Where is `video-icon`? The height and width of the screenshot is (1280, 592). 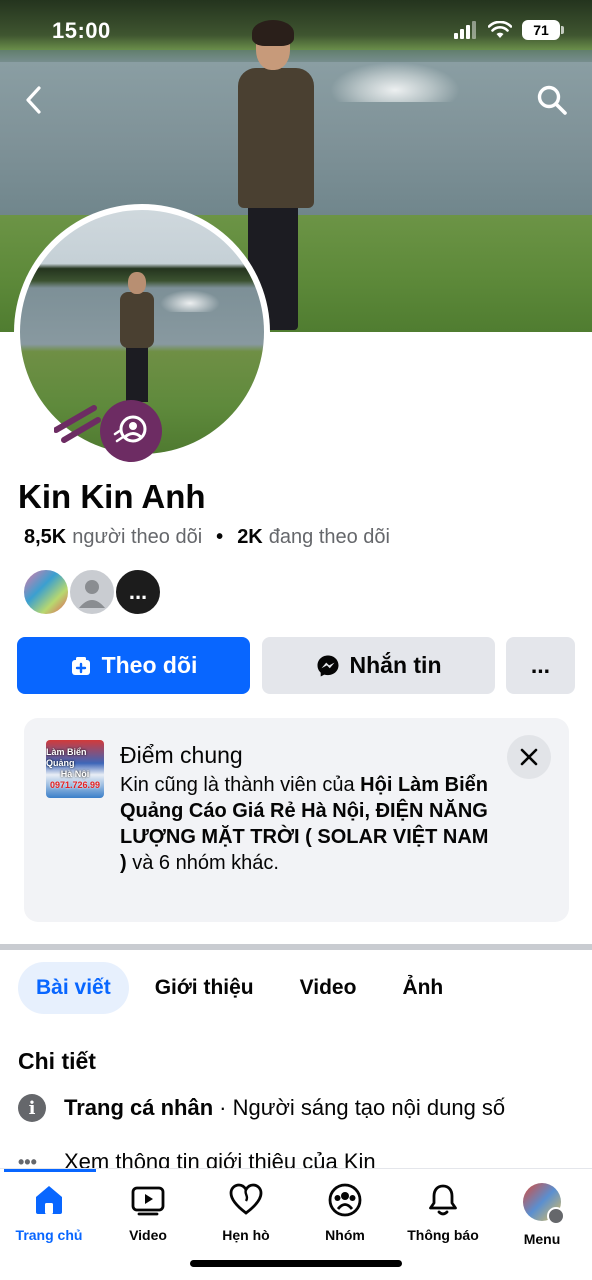
video-icon is located at coordinates (148, 1201).